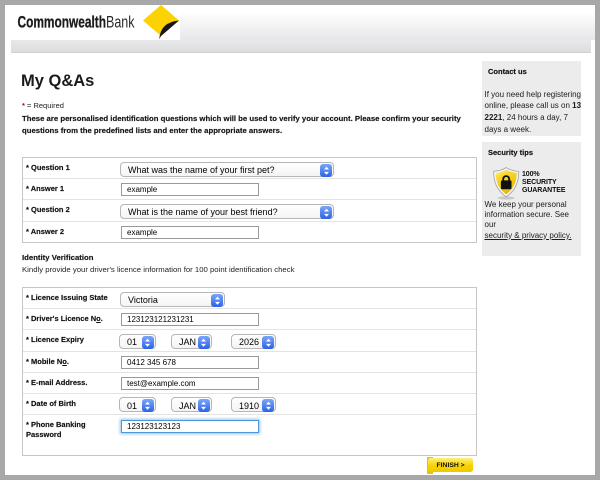 This screenshot has width=600, height=480. What do you see at coordinates (62, 23) in the screenshot?
I see `svg-text: Commonwealth` at bounding box center [62, 23].